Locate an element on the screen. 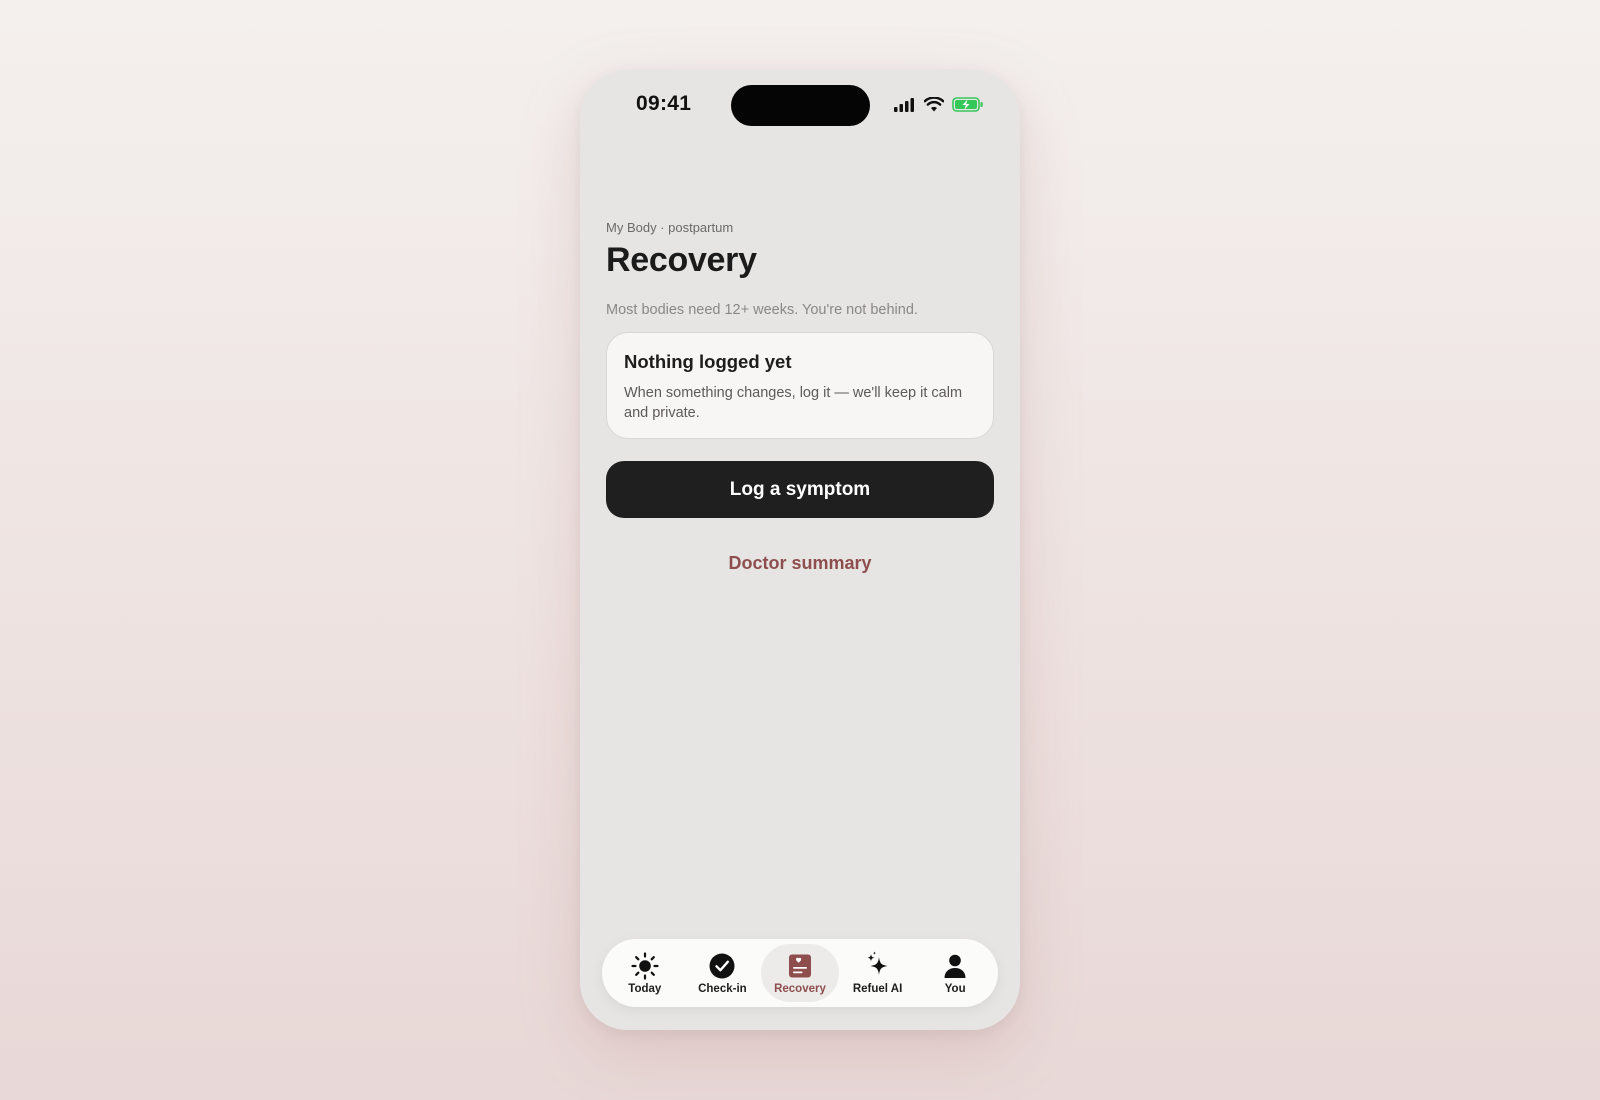 The height and width of the screenshot is (1100, 1600). tab-recovery: Recovery is located at coordinates (800, 973).